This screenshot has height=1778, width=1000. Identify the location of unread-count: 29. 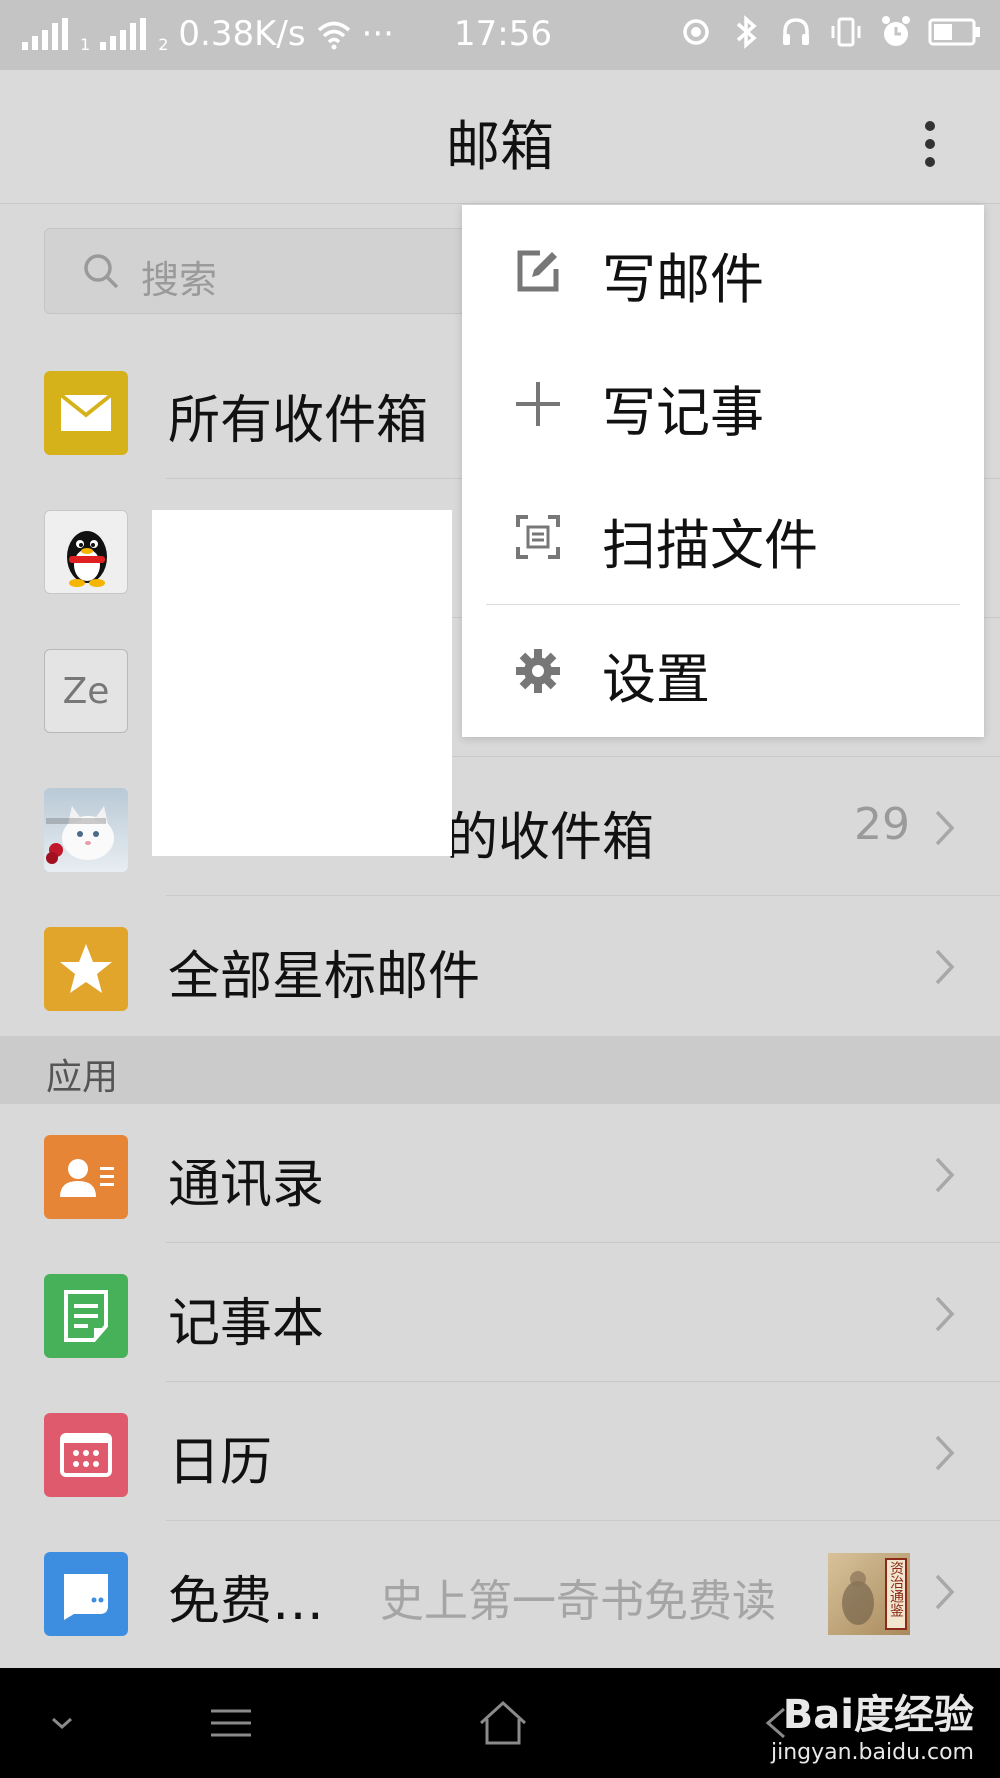
(882, 824).